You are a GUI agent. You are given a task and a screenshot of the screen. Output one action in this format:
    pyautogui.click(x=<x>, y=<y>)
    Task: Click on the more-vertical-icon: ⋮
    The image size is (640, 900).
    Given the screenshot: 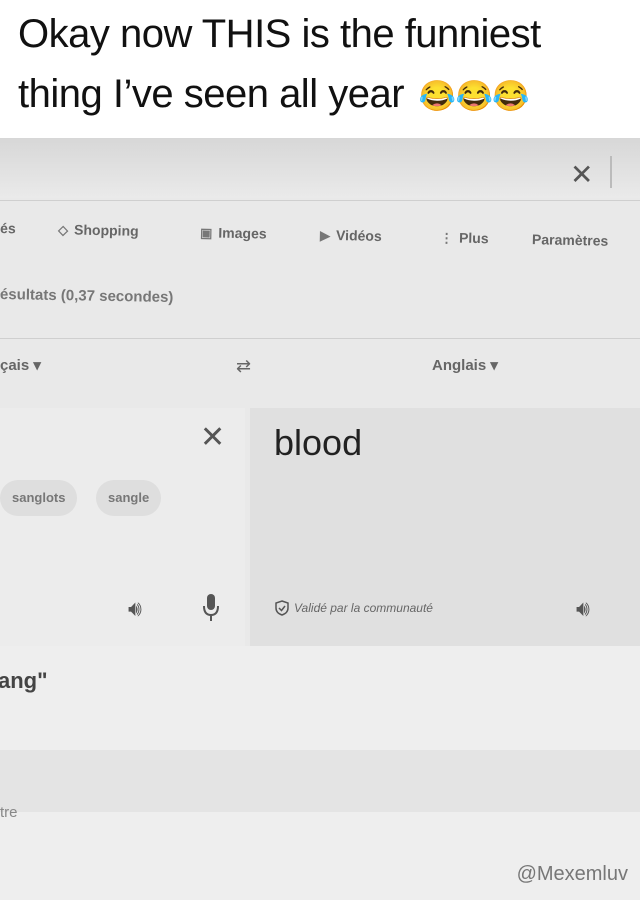 What is the action you would take?
    pyautogui.click(x=446, y=238)
    